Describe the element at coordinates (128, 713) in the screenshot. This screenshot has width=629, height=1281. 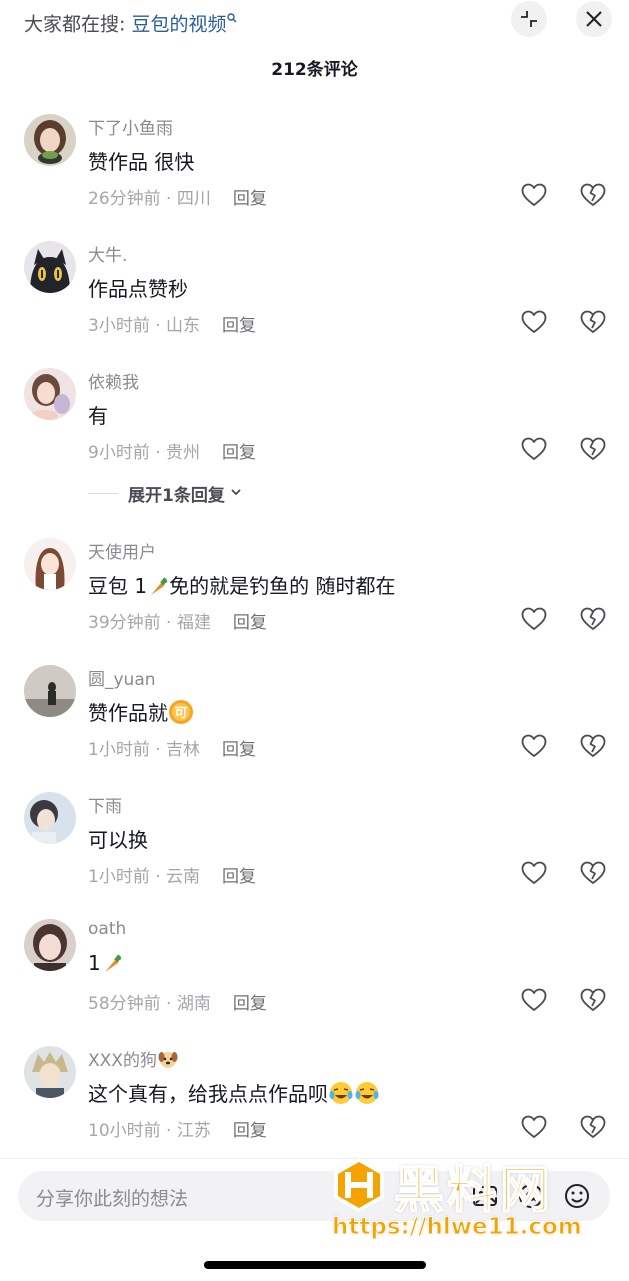
I see `comment-text-part: 赞作品就` at that location.